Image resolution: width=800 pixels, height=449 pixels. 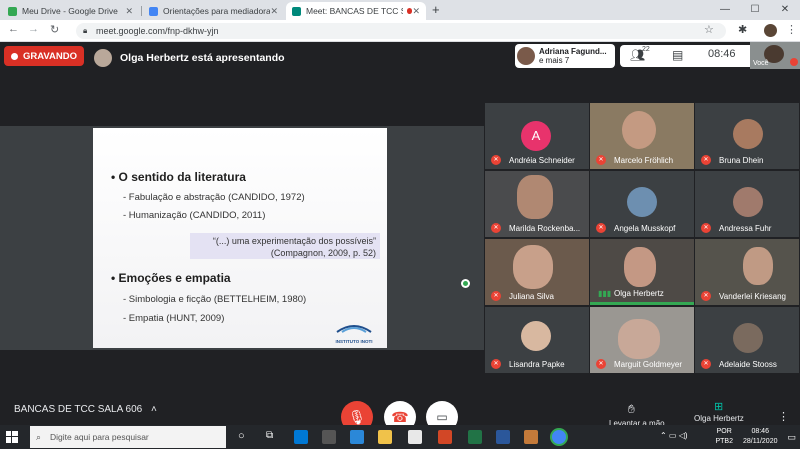 What do you see at coordinates (642, 340) in the screenshot?
I see `participant-tile: ✕ Marguit Goldmeyer` at bounding box center [642, 340].